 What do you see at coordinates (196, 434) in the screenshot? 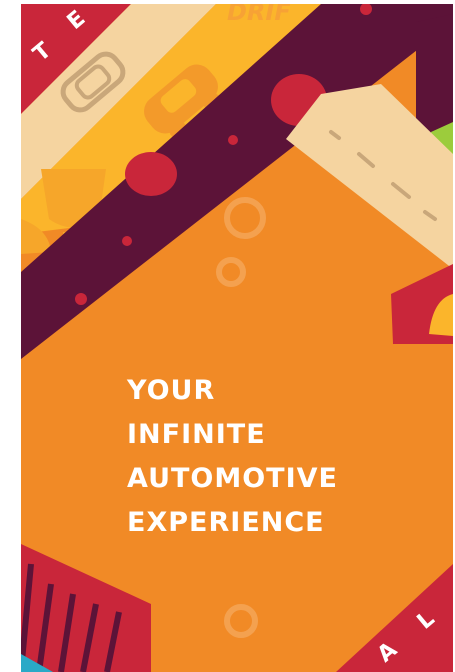
I see `headline-line-2: INFINITE` at bounding box center [196, 434].